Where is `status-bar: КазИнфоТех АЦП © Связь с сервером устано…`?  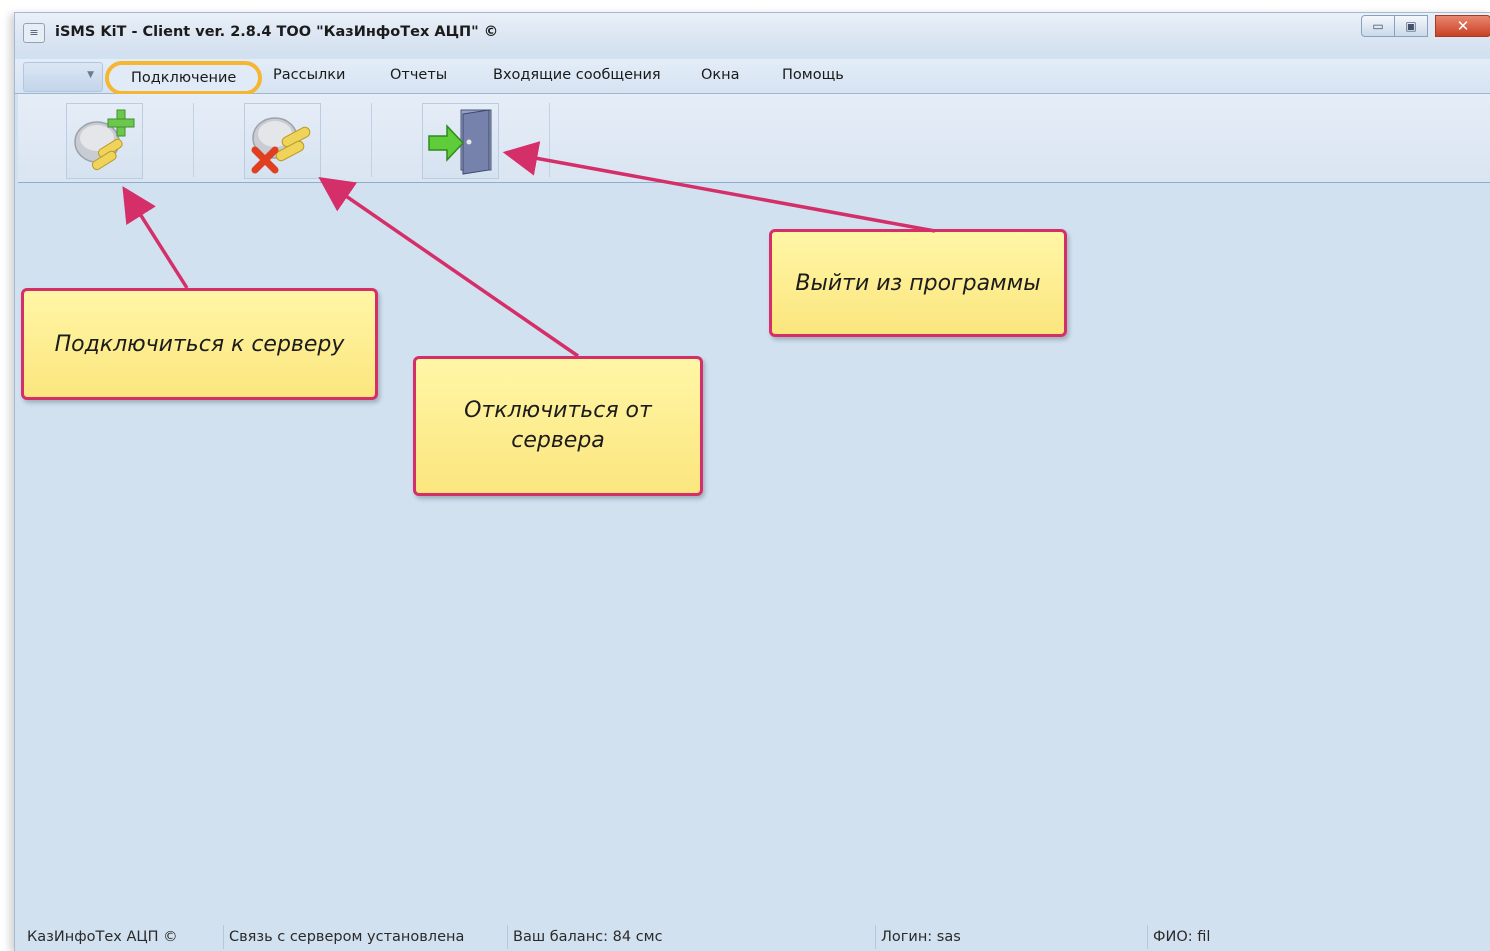
status-bar: КазИнфоТех АЦП © Связь с сервером устано… is located at coordinates (752, 937).